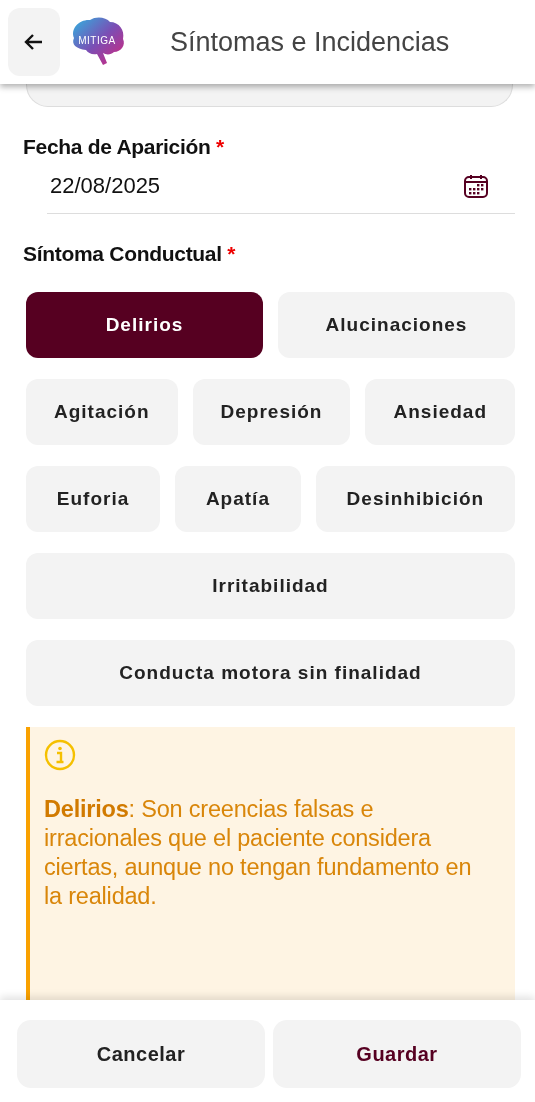 The height and width of the screenshot is (1102, 535). I want to click on symptom-chip: Irritabilidad, so click(270, 586).